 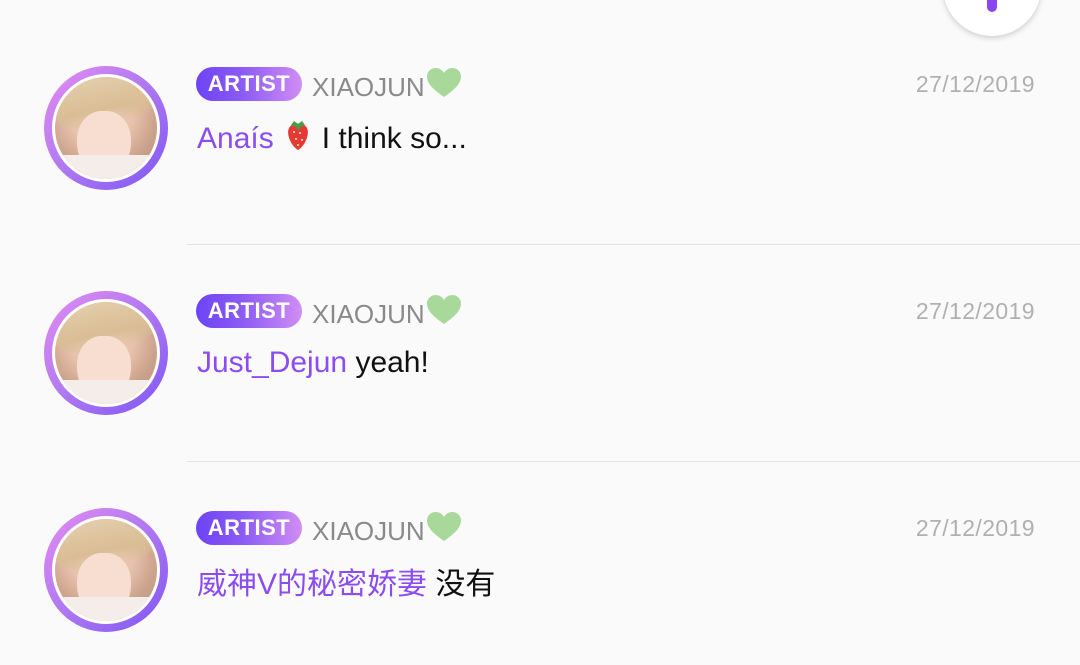 I want to click on comment-message: 威神V的秘密娇妻 没有, so click(x=346, y=585).